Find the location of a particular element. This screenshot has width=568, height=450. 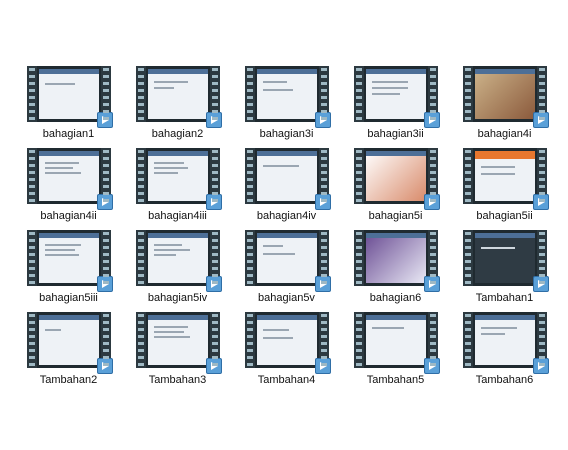

file-name: bahagian5v is located at coordinates (286, 298).